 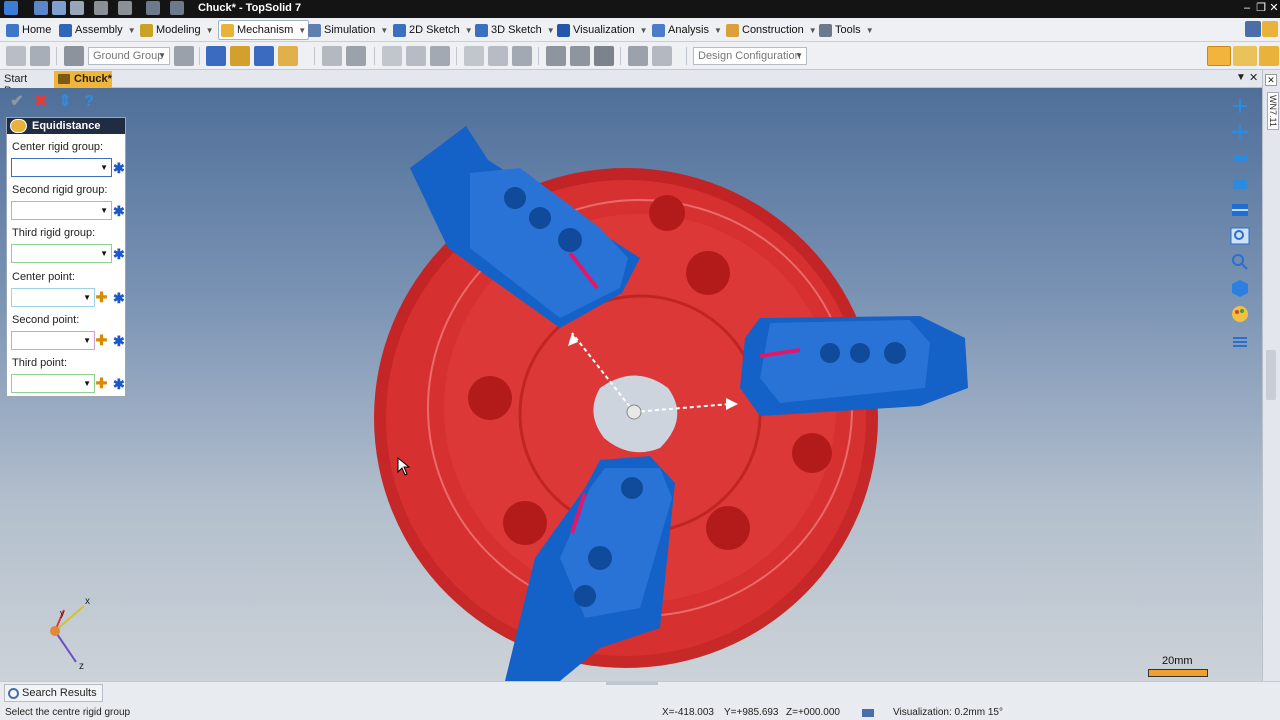 I want to click on pan-icon, so click(x=1240, y=132).